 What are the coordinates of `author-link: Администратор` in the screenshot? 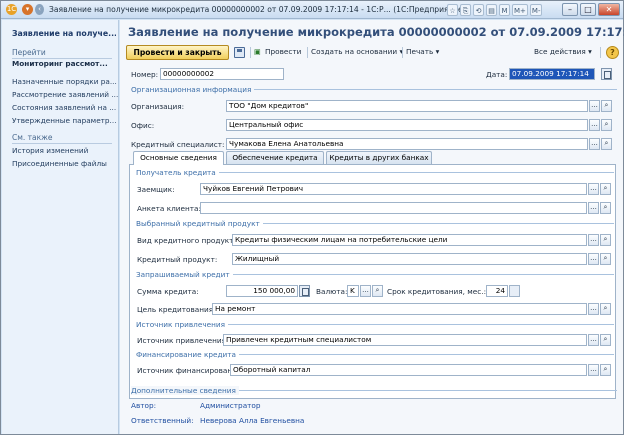 It's located at (230, 405).